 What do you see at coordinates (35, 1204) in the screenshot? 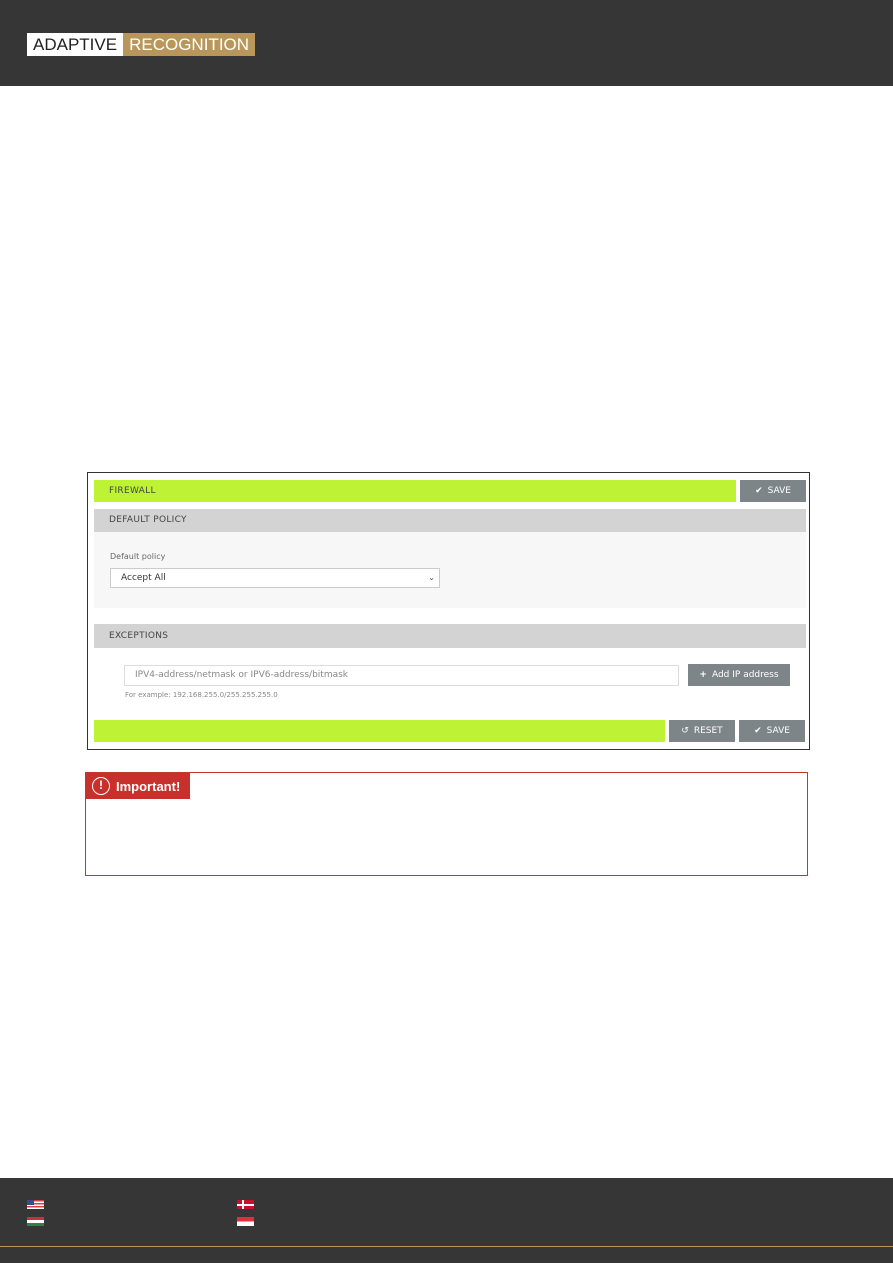
I see `us-flag-icon` at bounding box center [35, 1204].